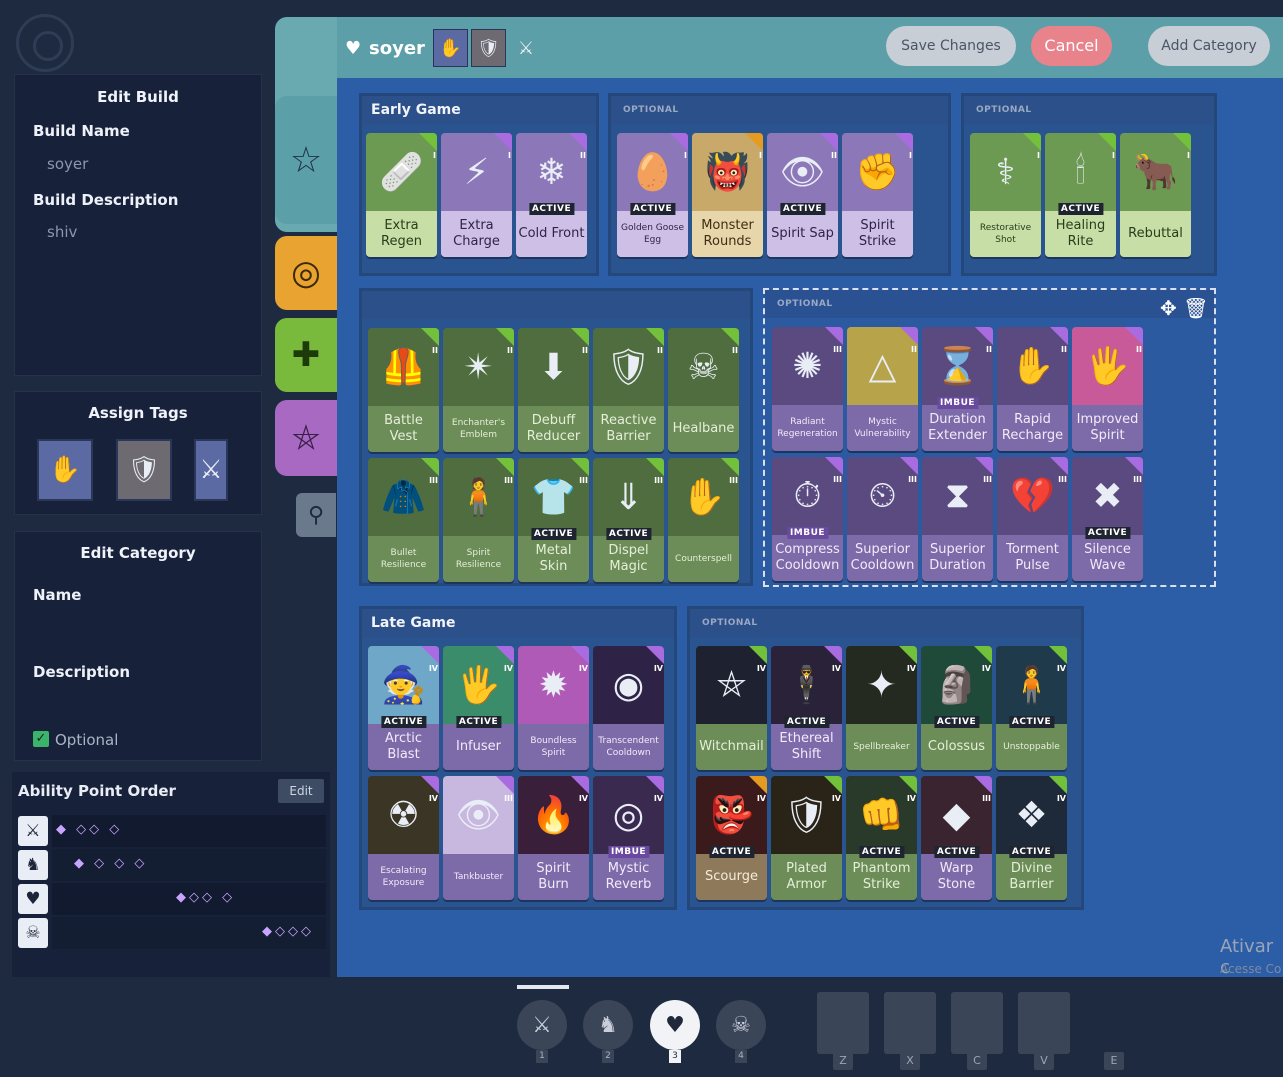 The height and width of the screenshot is (1077, 1283). Describe the element at coordinates (628, 520) in the screenshot. I see `item-card: ⇓ III ACTIVE Dispel Magic` at that location.